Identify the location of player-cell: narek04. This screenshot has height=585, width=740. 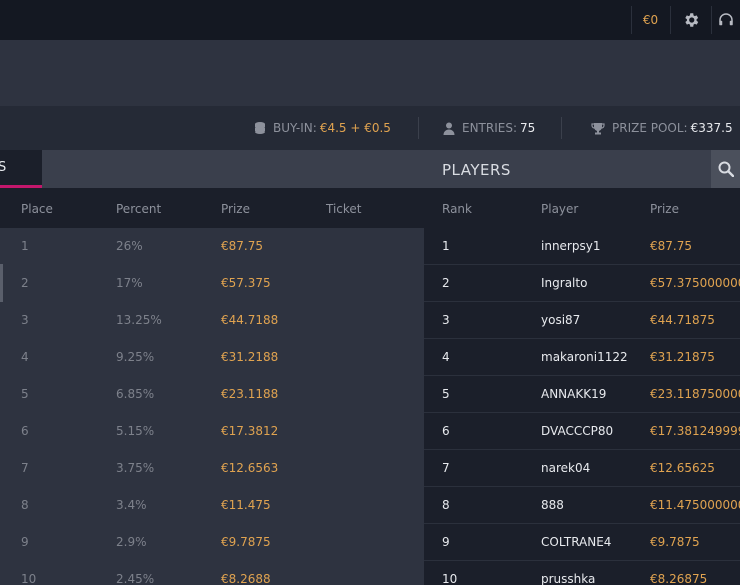
(566, 468).